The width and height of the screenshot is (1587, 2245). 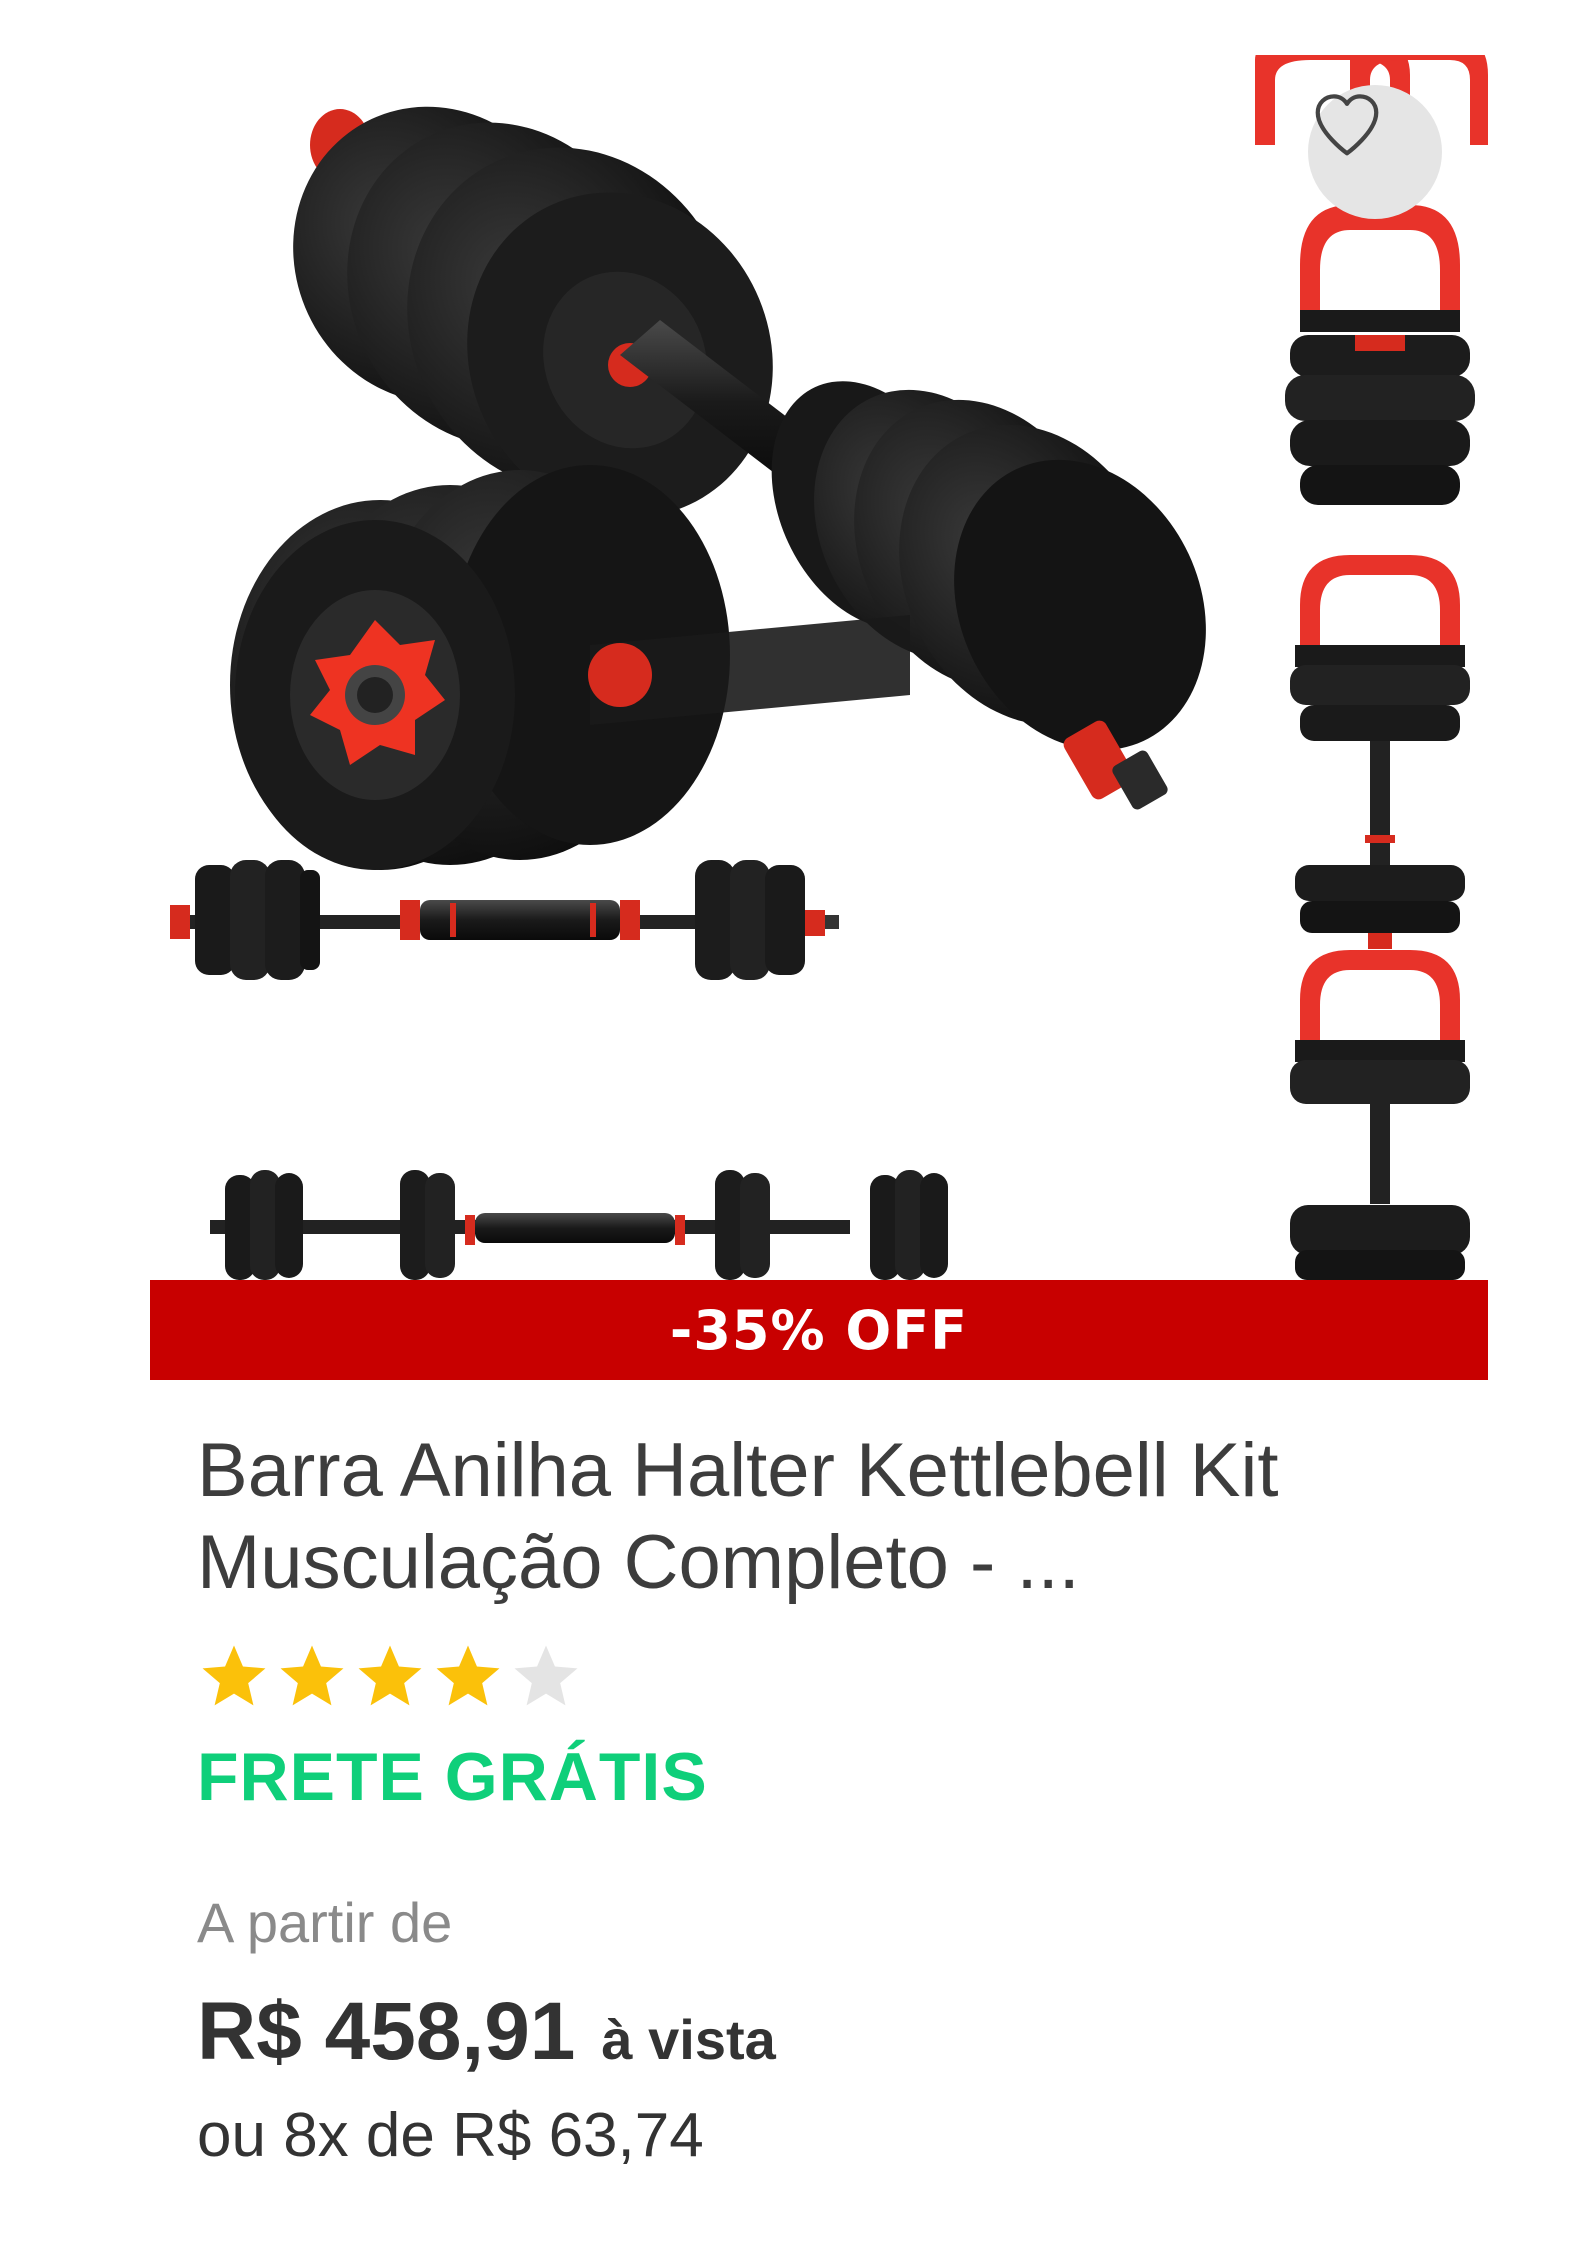 I want to click on heart-outline-icon, so click(x=1347, y=125).